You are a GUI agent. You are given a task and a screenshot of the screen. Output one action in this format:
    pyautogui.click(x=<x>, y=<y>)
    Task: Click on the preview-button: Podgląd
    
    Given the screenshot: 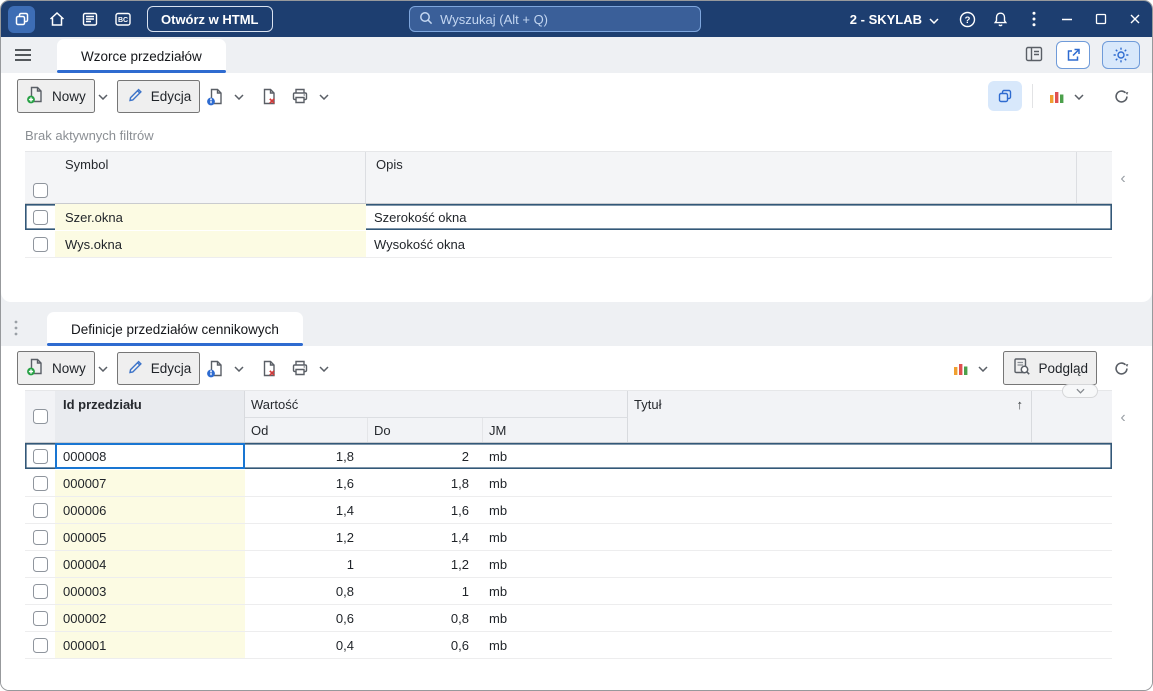 What is the action you would take?
    pyautogui.click(x=1050, y=368)
    